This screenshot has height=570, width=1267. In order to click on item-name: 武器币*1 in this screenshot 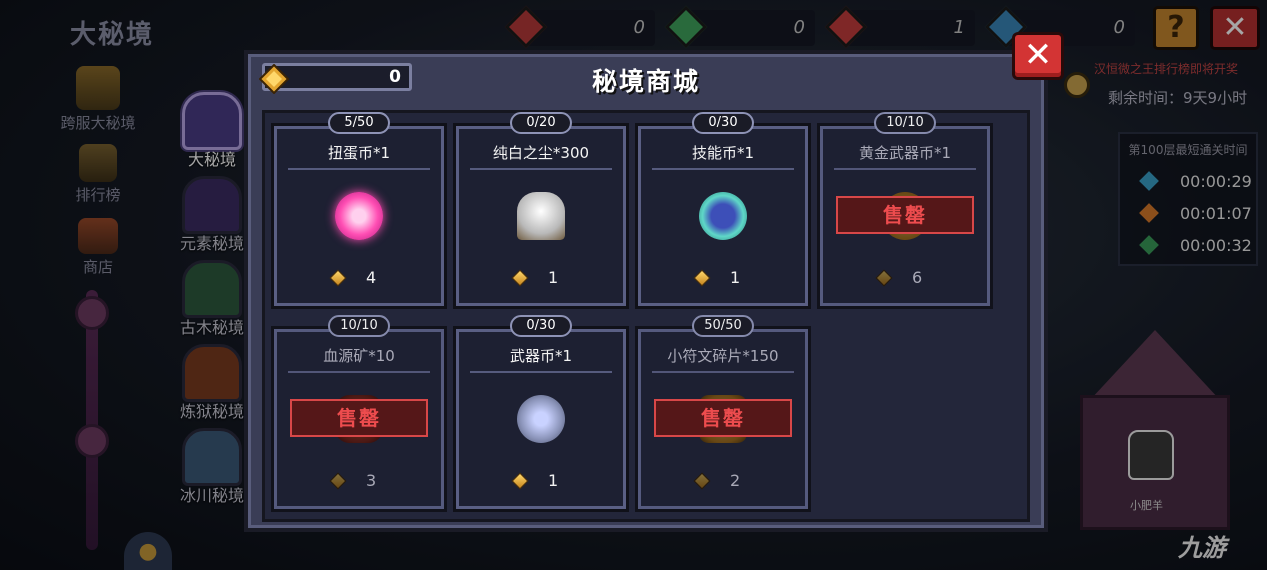, I will do `click(541, 356)`.